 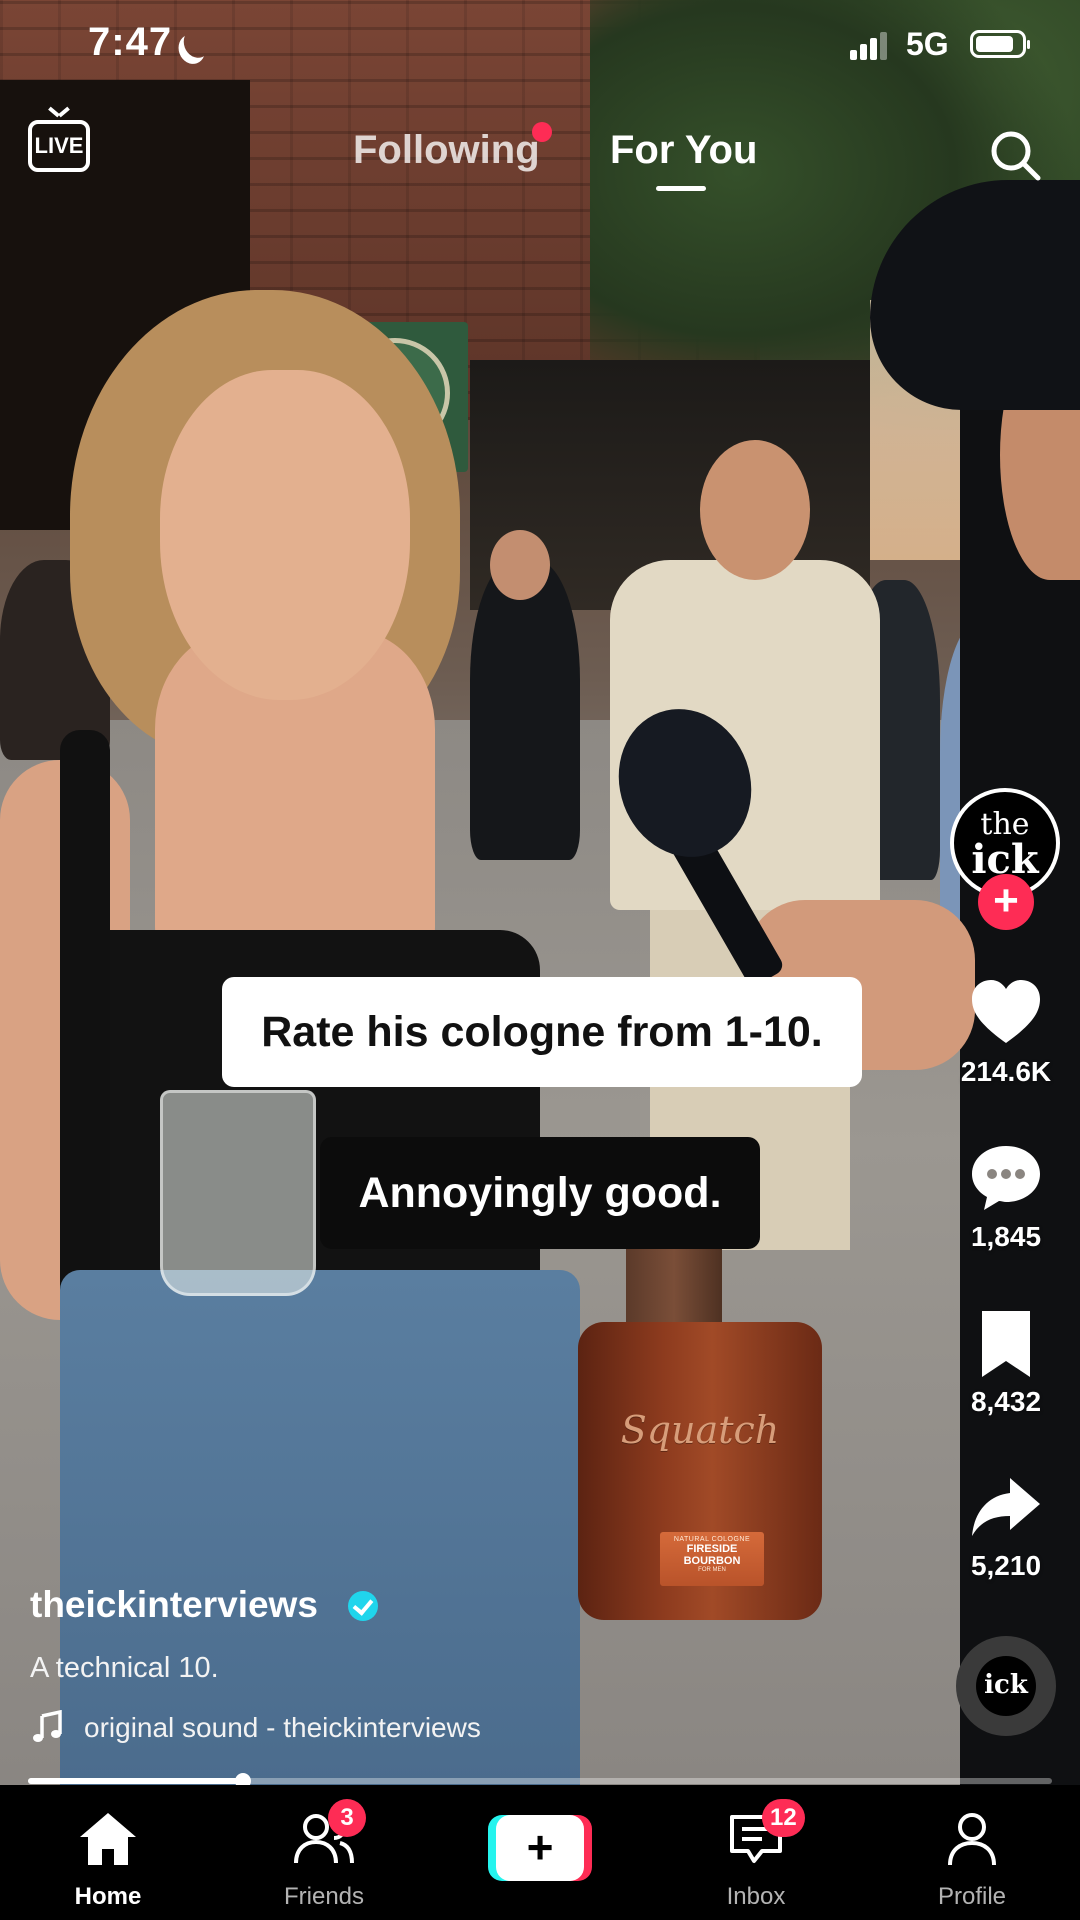 I want to click on profile-icon, so click(x=972, y=1839).